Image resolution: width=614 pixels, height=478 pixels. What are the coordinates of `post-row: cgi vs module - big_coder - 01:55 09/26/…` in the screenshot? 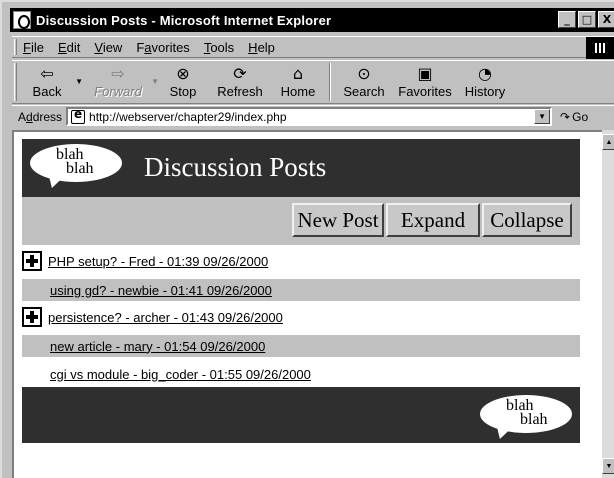 It's located at (301, 374).